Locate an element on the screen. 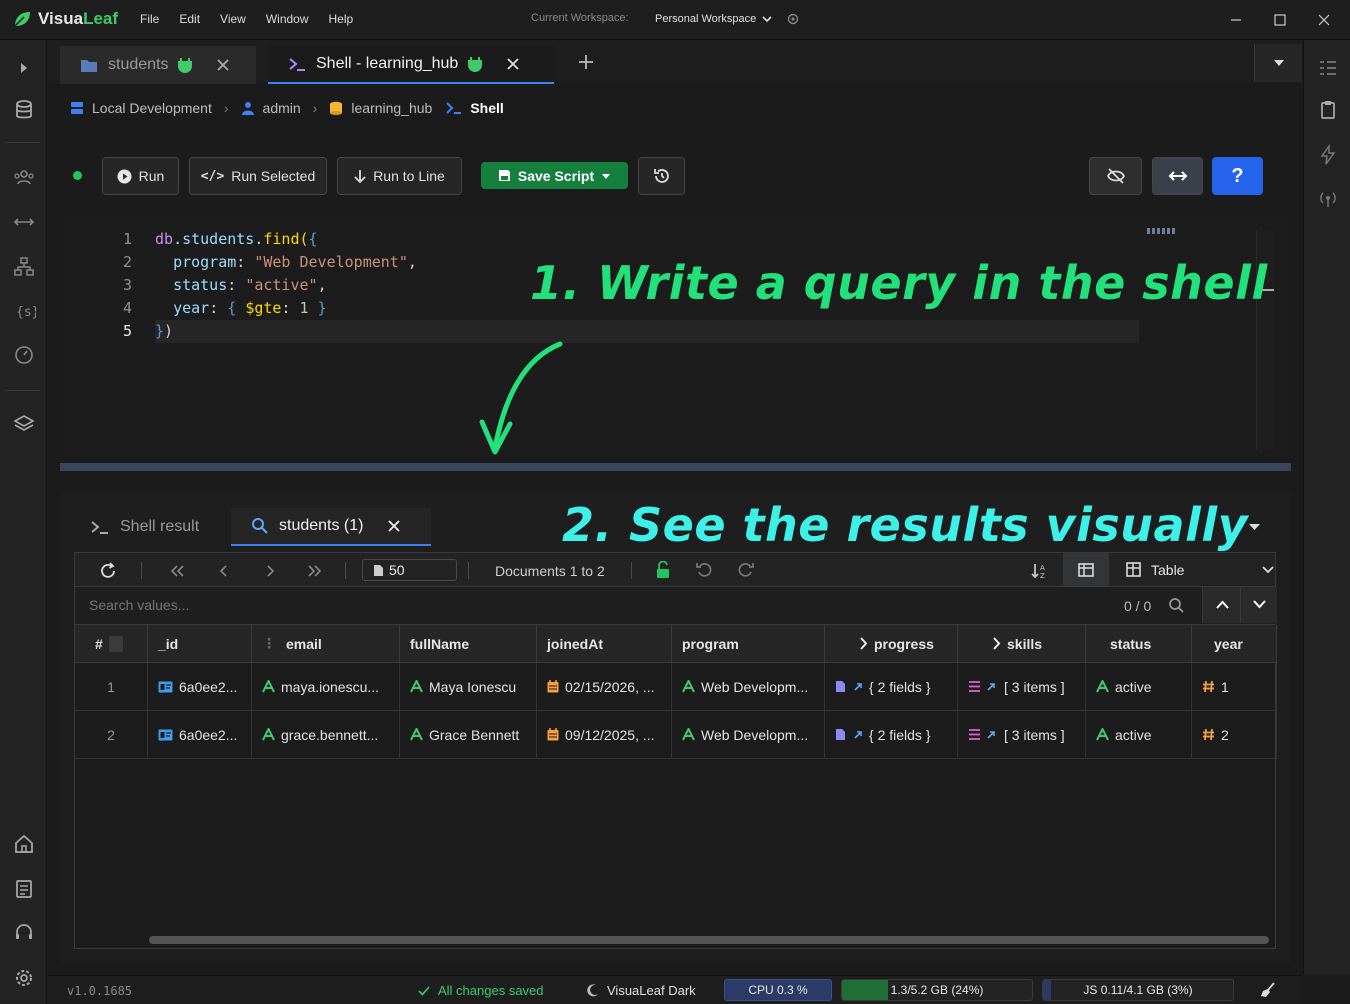 Image resolution: width=1350 pixels, height=1004 pixels. column-header-id: _id is located at coordinates (200, 644).